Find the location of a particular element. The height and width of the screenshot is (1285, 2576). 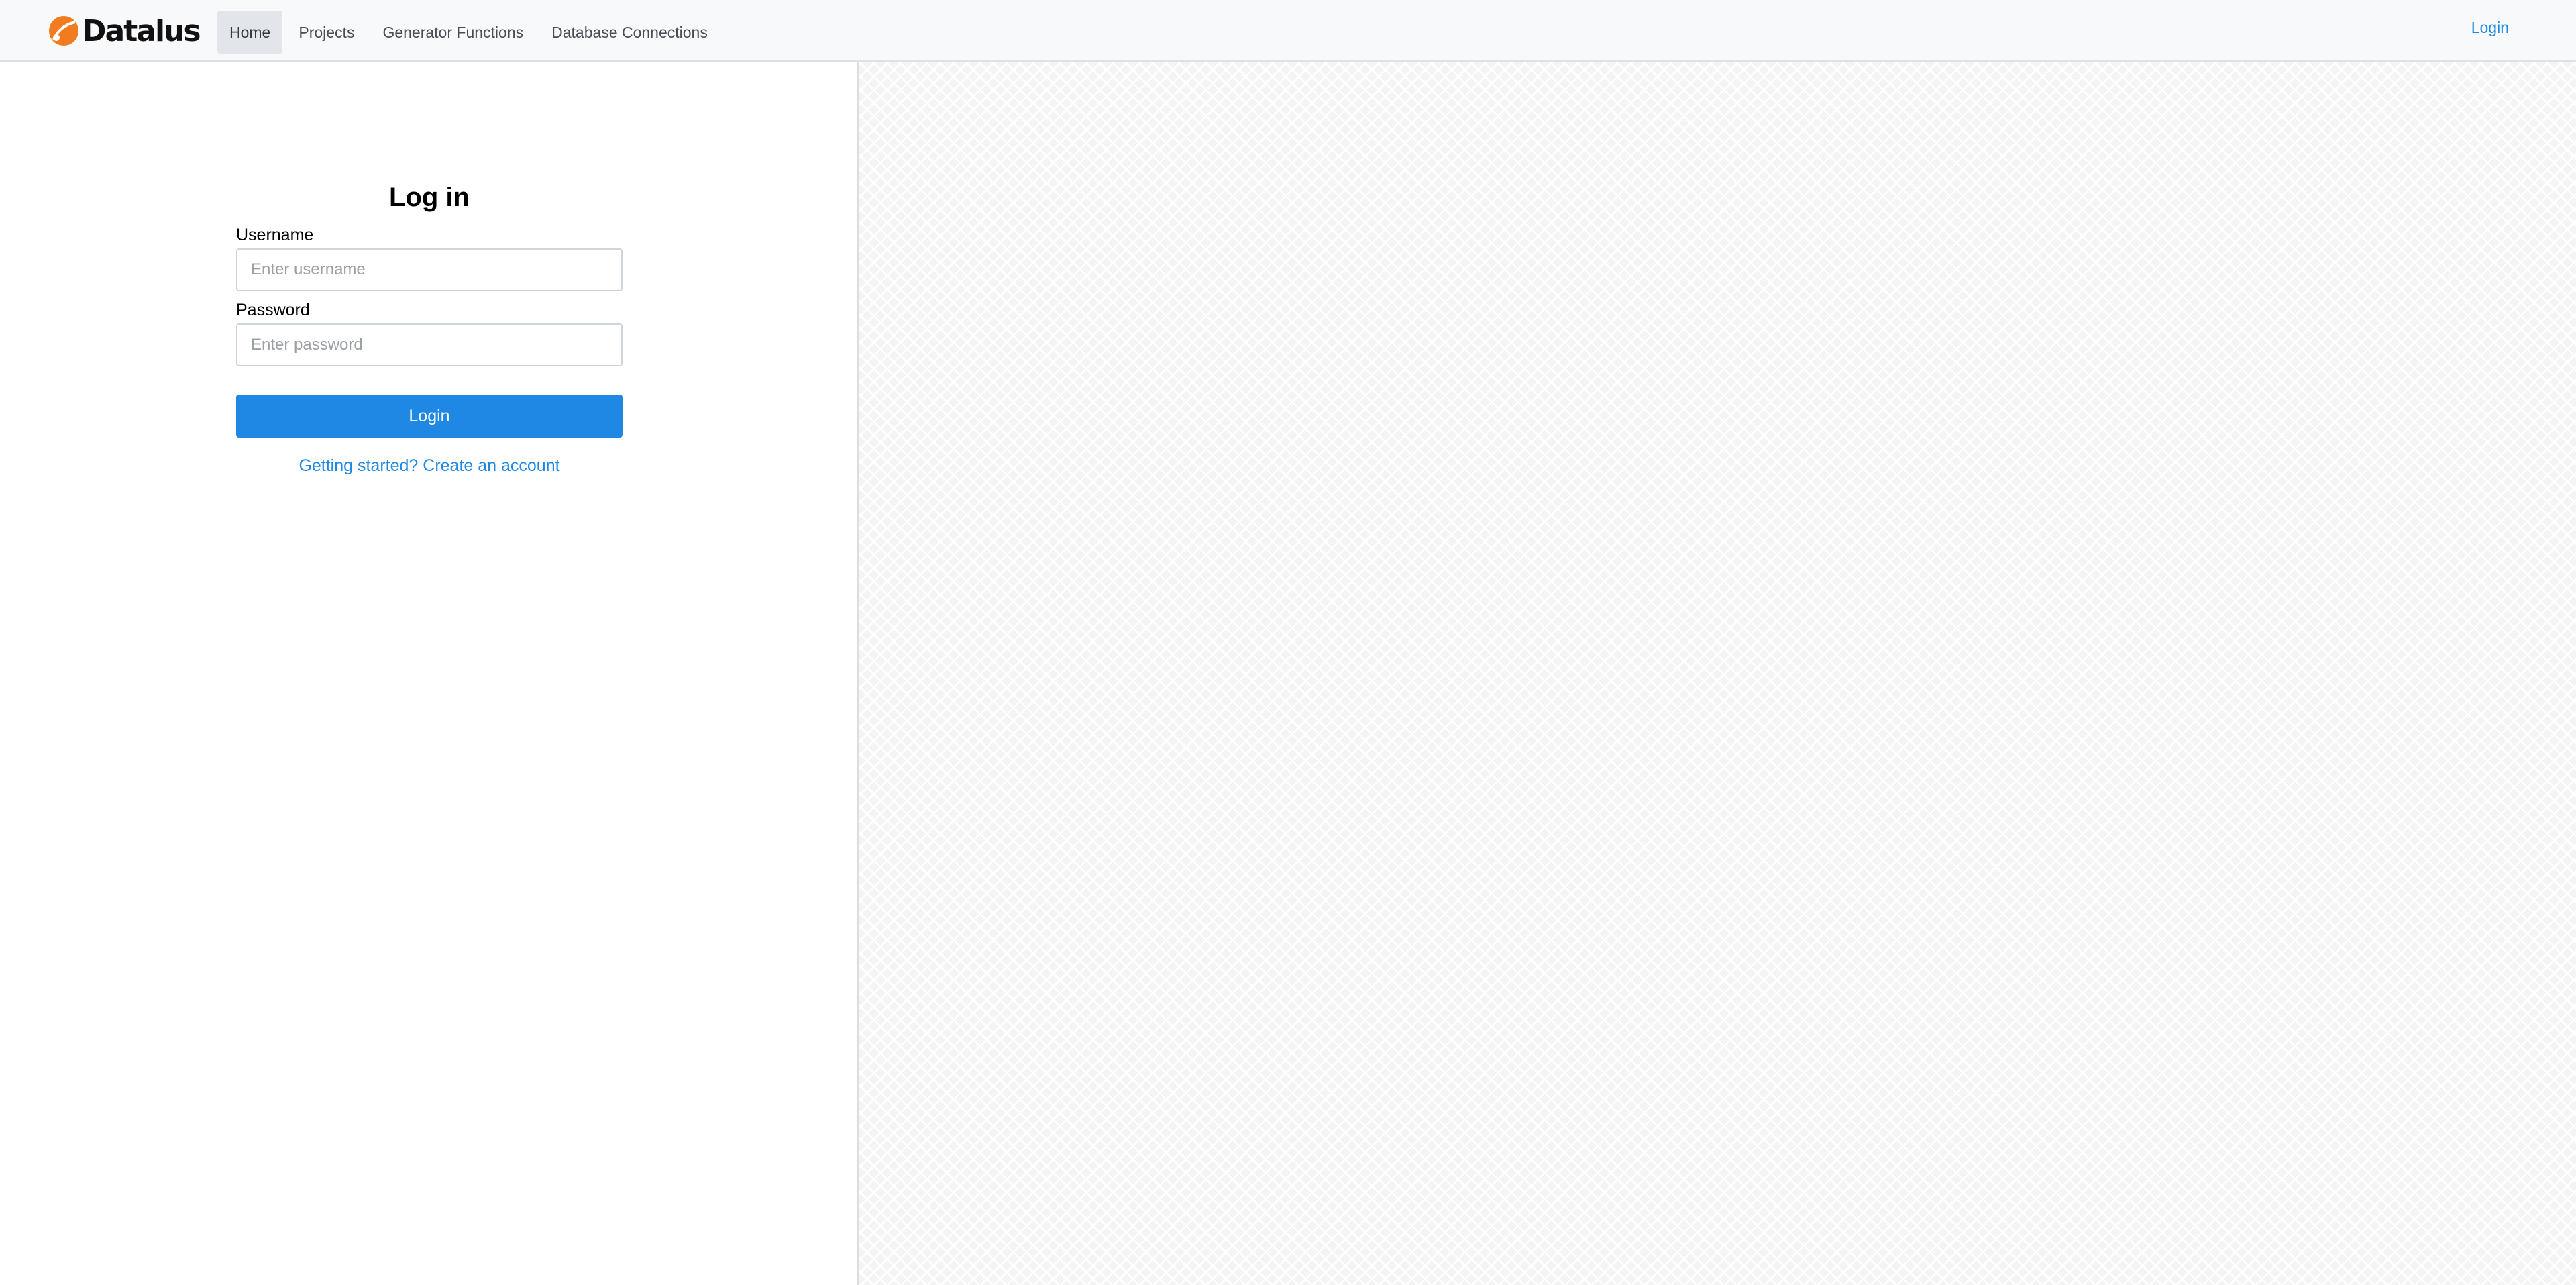

nav-item-projects: Projects is located at coordinates (326, 33).